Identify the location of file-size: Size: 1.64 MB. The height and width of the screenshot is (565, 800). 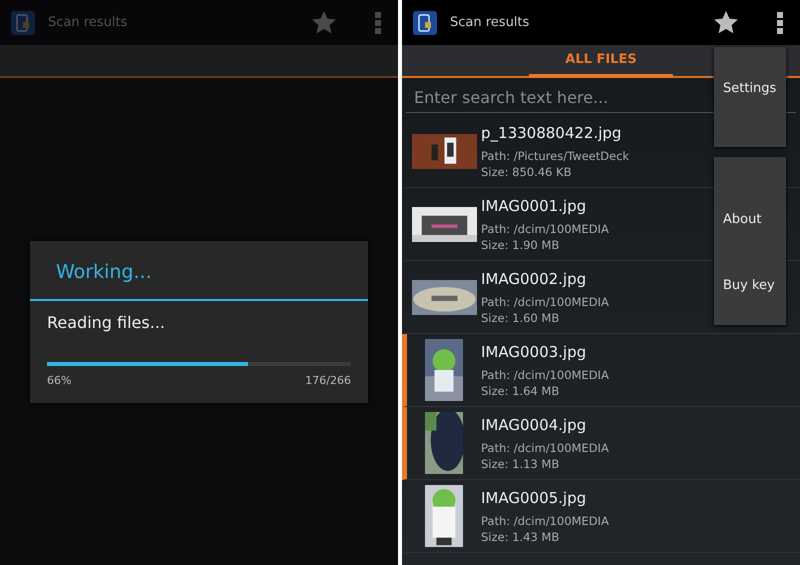
(520, 391).